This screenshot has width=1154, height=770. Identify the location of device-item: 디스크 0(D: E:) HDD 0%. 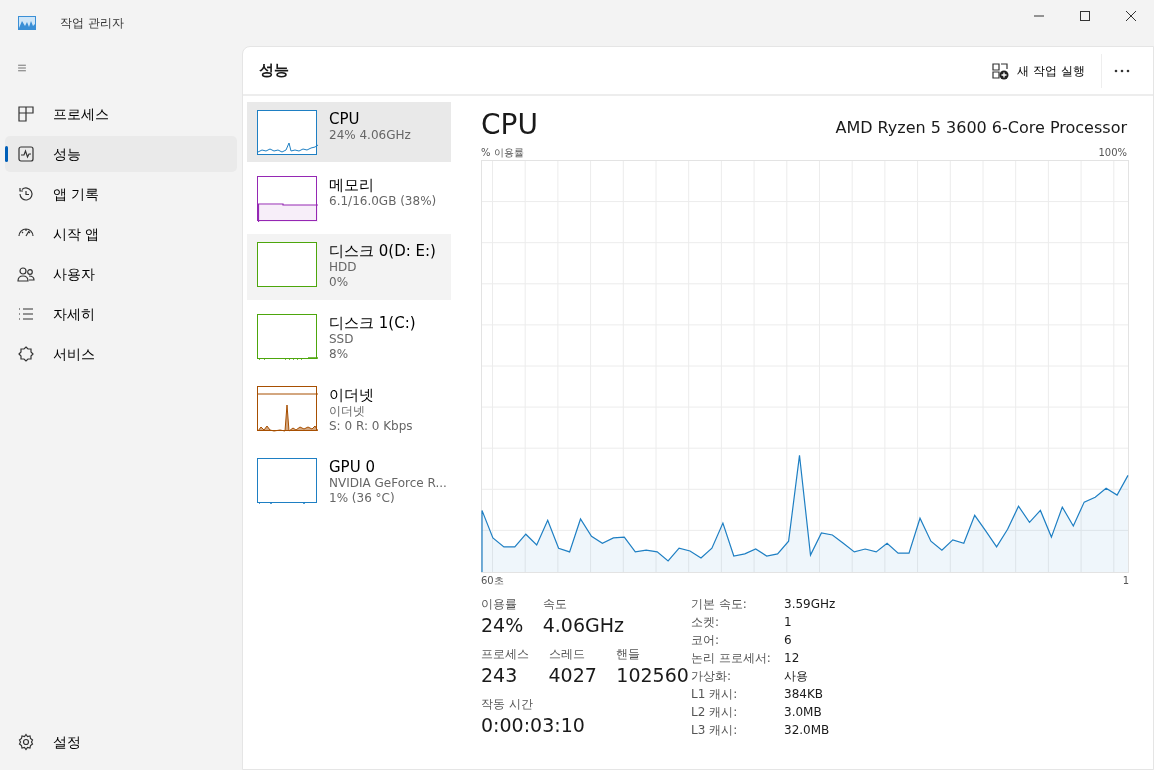
(349, 267).